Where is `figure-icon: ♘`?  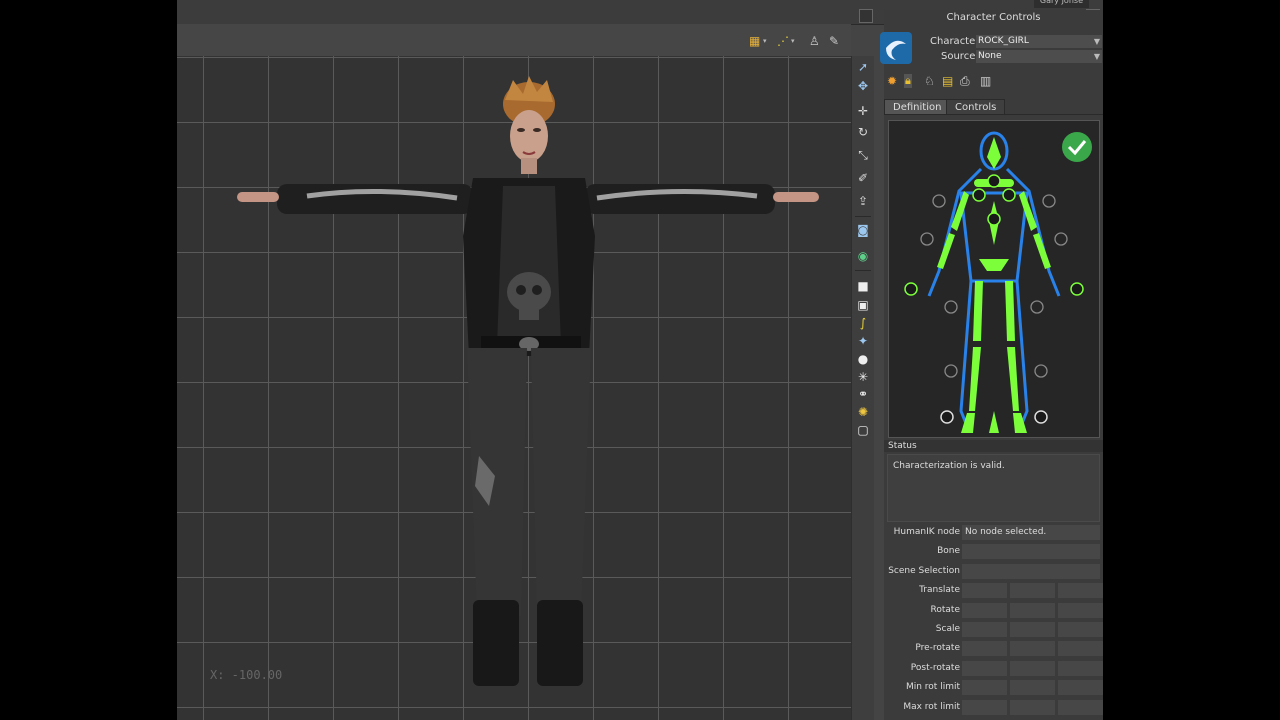
figure-icon: ♘ is located at coordinates (929, 81).